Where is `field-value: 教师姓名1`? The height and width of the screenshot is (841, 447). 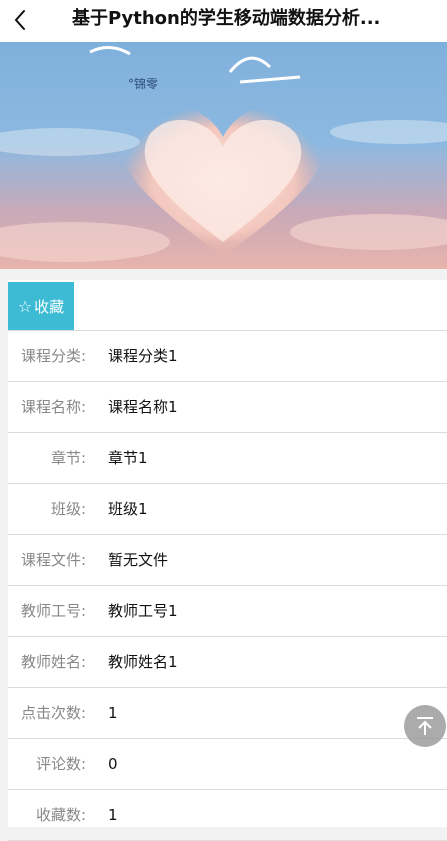 field-value: 教师姓名1 is located at coordinates (143, 662).